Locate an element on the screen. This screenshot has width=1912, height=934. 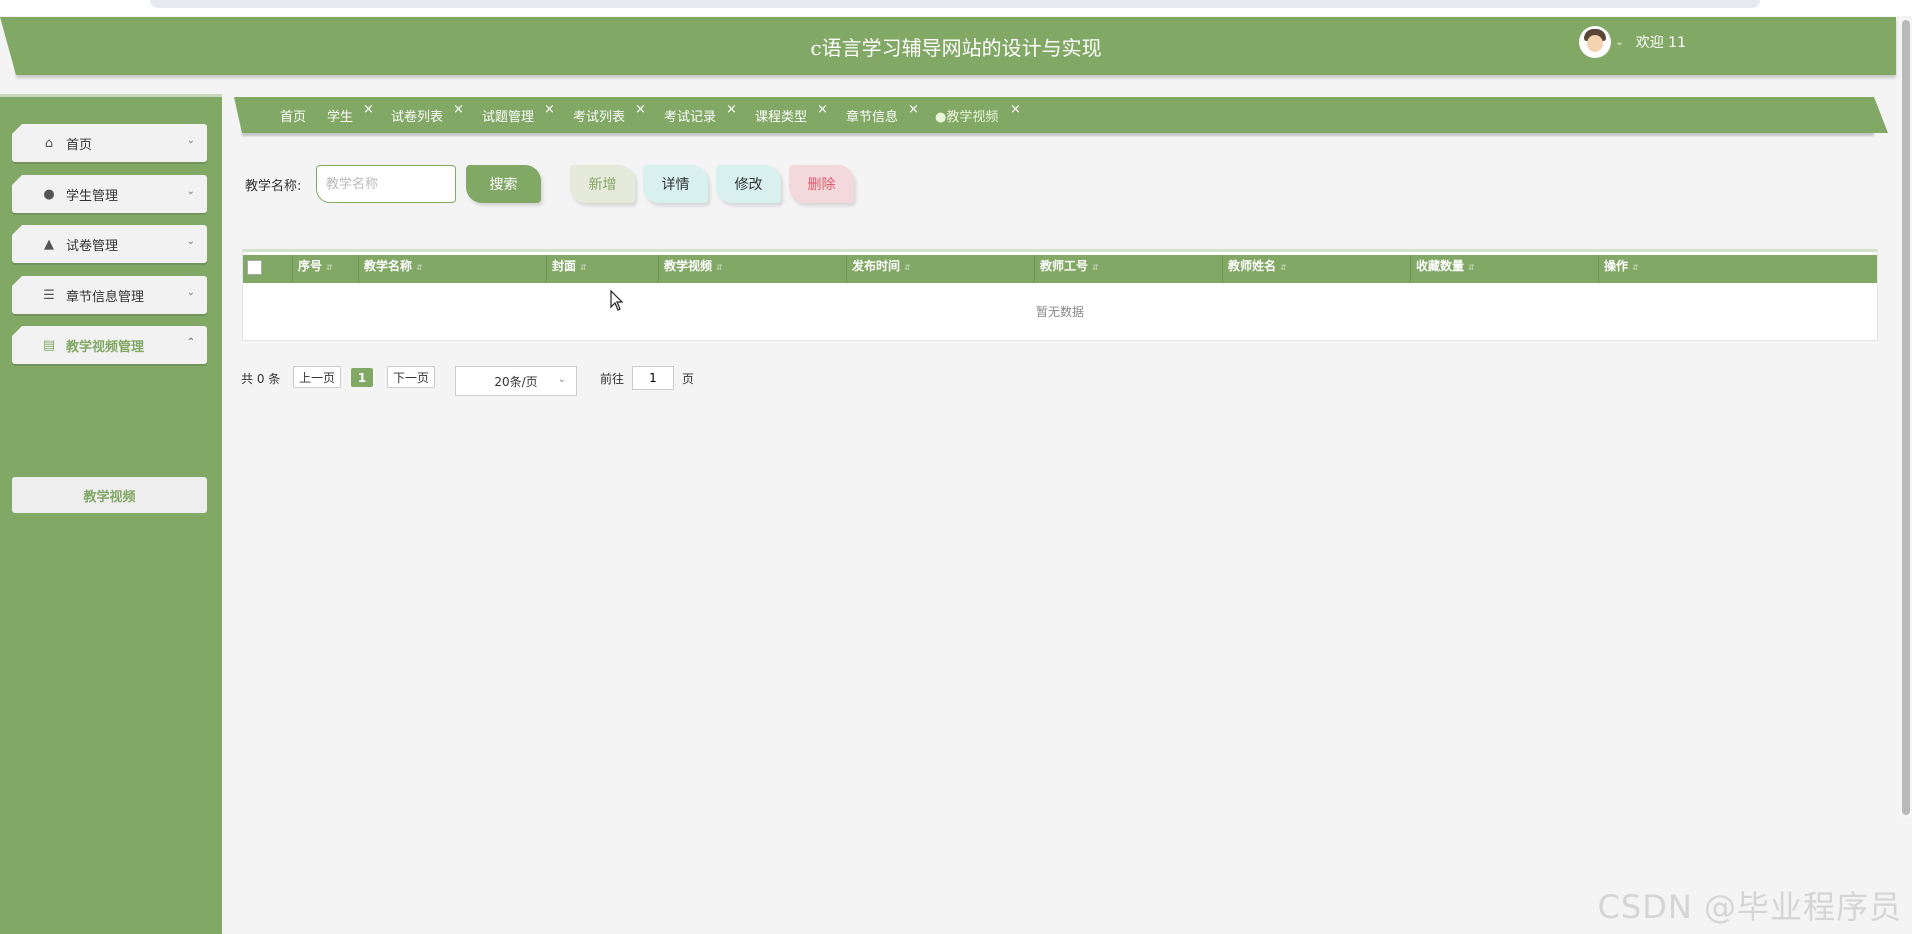
tab-exam-list: 考试列表 × is located at coordinates (609, 113).